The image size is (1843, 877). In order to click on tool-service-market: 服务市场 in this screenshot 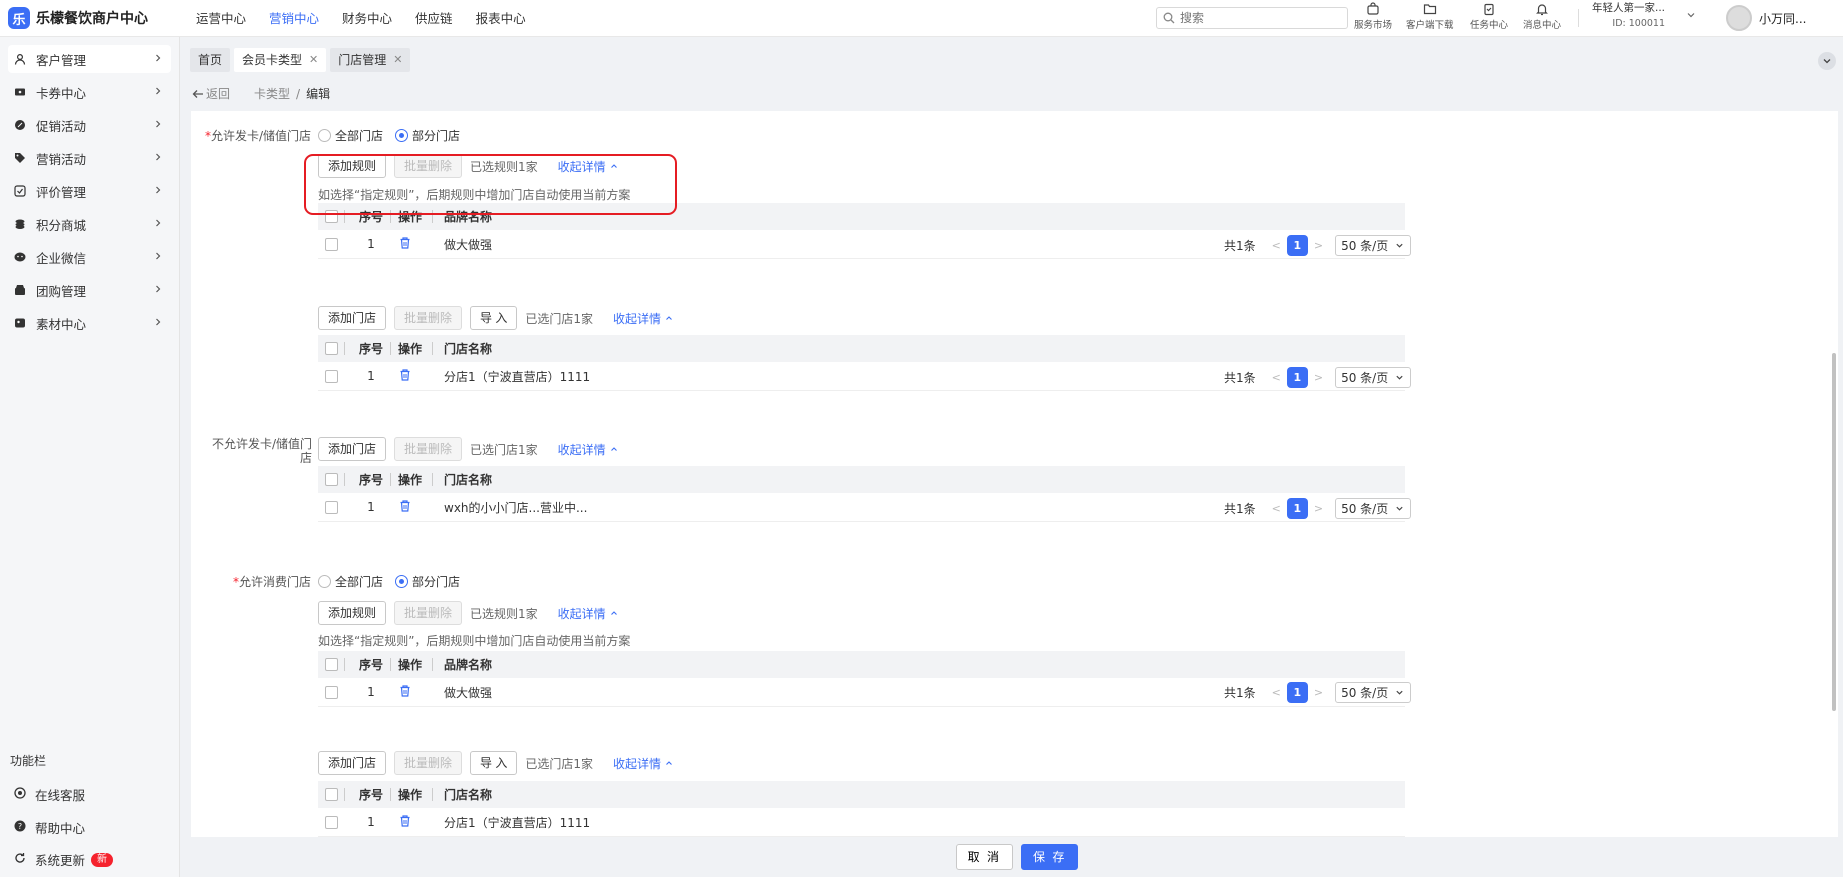, I will do `click(1373, 16)`.